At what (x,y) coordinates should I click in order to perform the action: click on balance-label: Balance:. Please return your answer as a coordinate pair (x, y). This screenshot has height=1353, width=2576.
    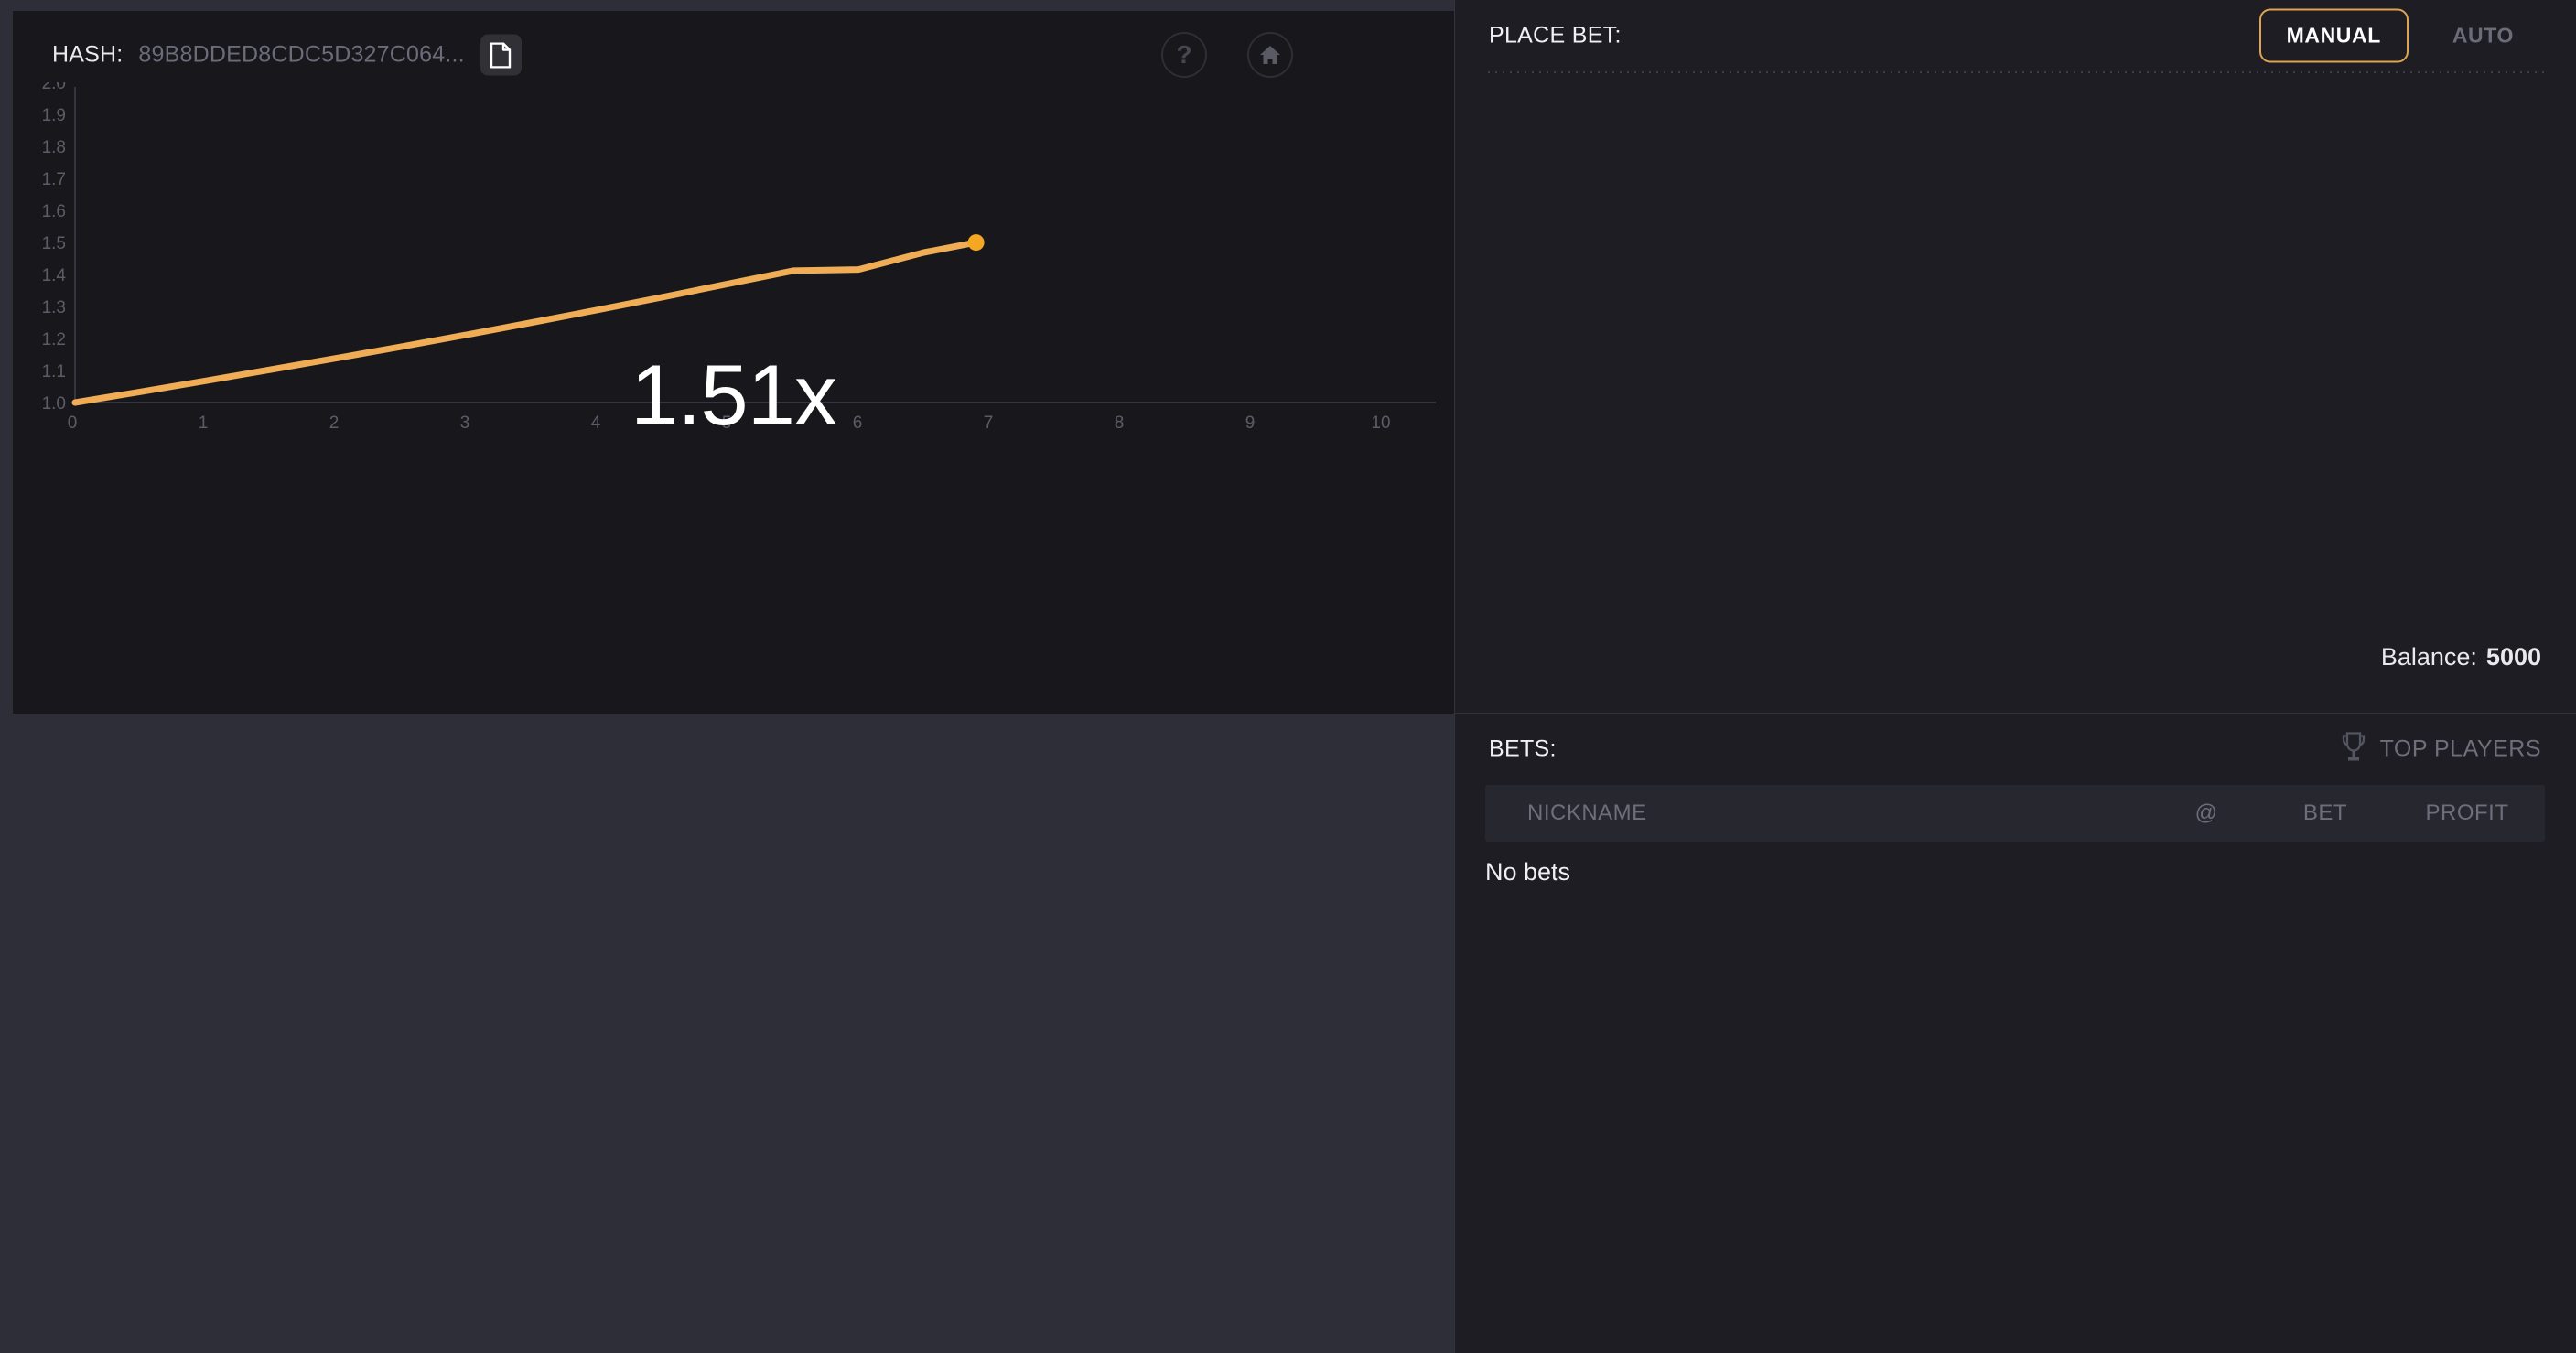
    Looking at the image, I should click on (2428, 657).